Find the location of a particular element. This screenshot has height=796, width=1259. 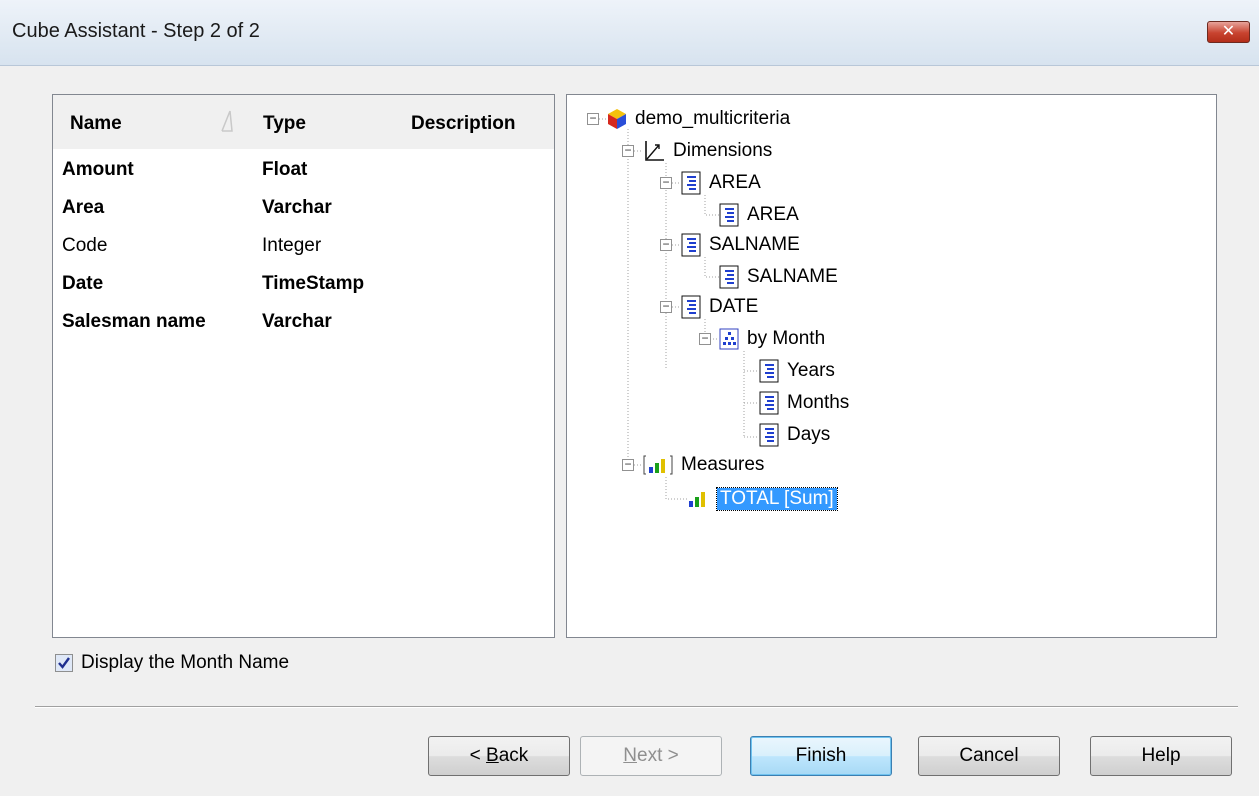

table-row: Area Varchar is located at coordinates (303, 207).